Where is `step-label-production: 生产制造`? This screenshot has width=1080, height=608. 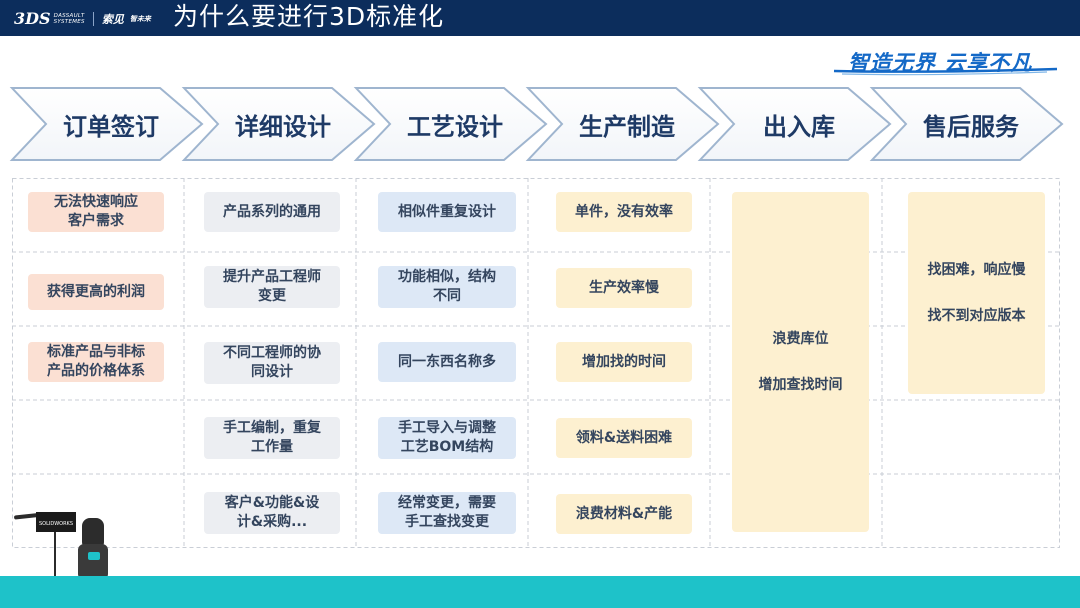 step-label-production: 生产制造 is located at coordinates (627, 126).